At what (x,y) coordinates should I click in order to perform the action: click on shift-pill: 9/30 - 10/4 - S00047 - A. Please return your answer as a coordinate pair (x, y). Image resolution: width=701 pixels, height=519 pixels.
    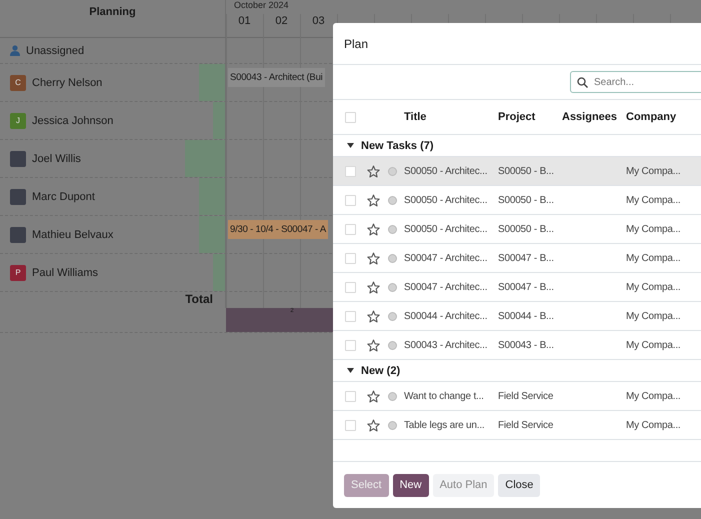
    Looking at the image, I should click on (278, 229).